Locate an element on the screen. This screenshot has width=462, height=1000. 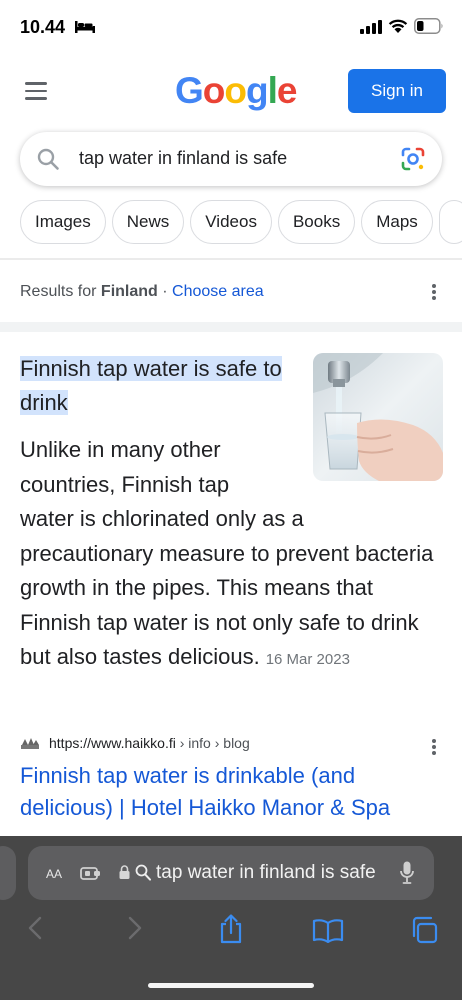
search-input: tap water in finland is safe is located at coordinates (183, 158).